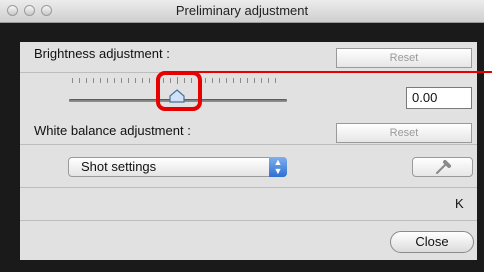 Image resolution: width=492 pixels, height=272 pixels. Describe the element at coordinates (102, 53) in the screenshot. I see `brightness-label: Brightness adjustment :` at that location.